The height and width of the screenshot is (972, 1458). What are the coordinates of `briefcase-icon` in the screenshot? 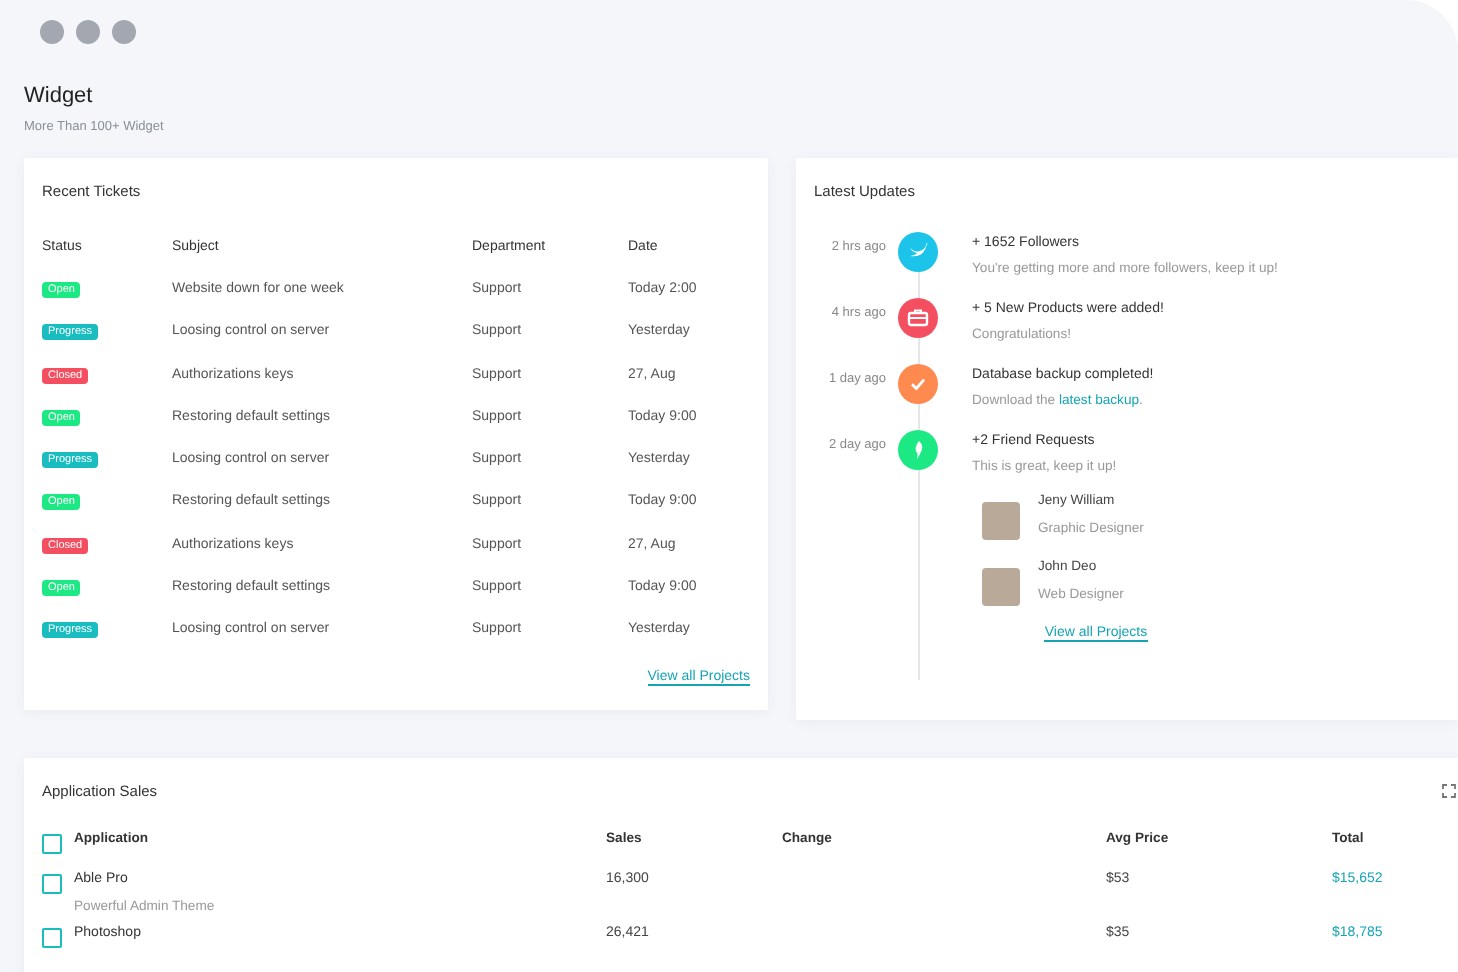 It's located at (918, 318).